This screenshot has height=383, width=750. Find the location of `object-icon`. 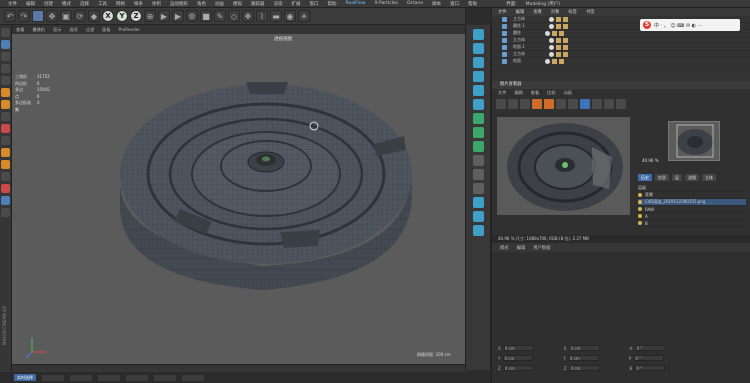

object-icon is located at coordinates (478, 202).